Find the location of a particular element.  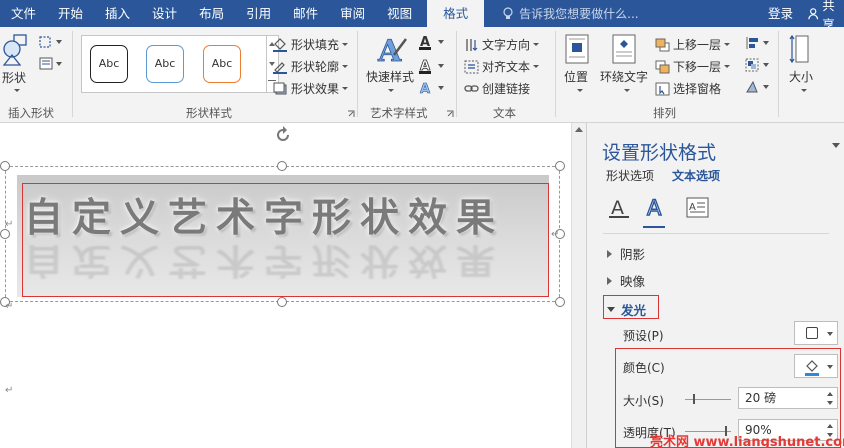

link-icon is located at coordinates (471, 88).